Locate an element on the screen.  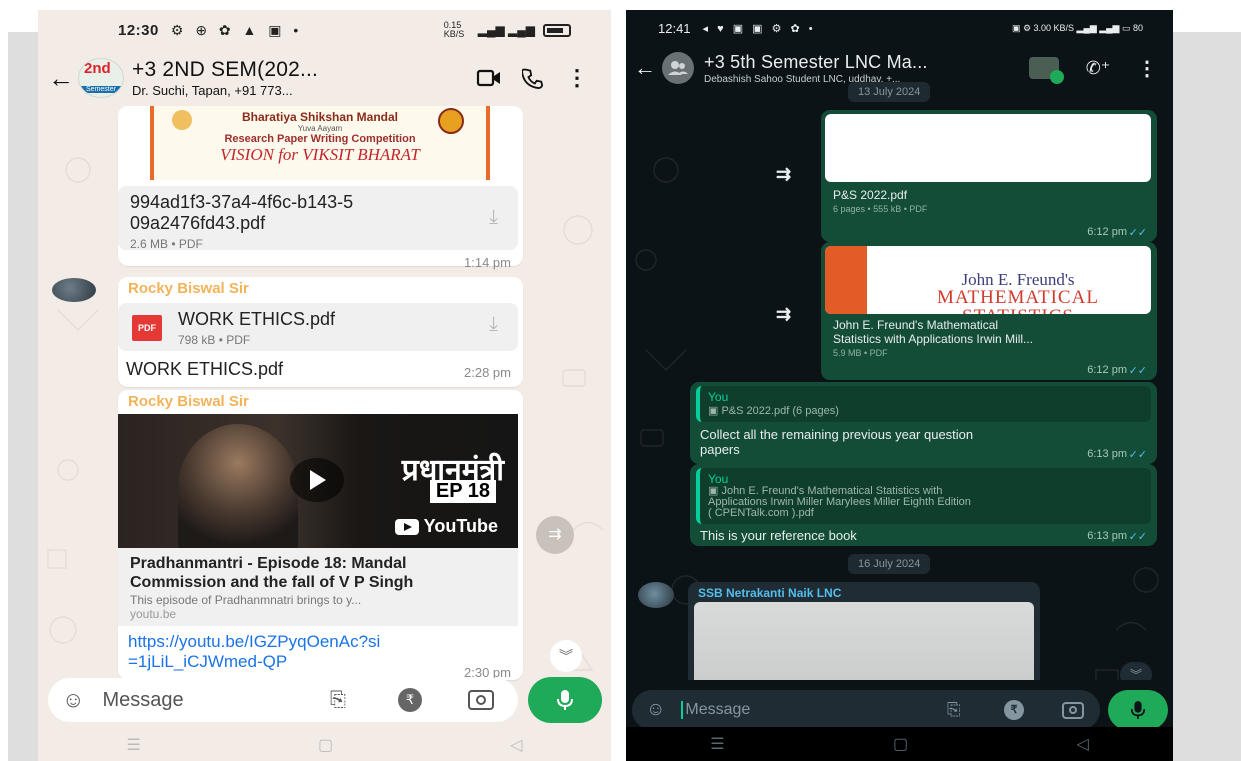
date-chip: 16 July 2024 is located at coordinates (889, 564).